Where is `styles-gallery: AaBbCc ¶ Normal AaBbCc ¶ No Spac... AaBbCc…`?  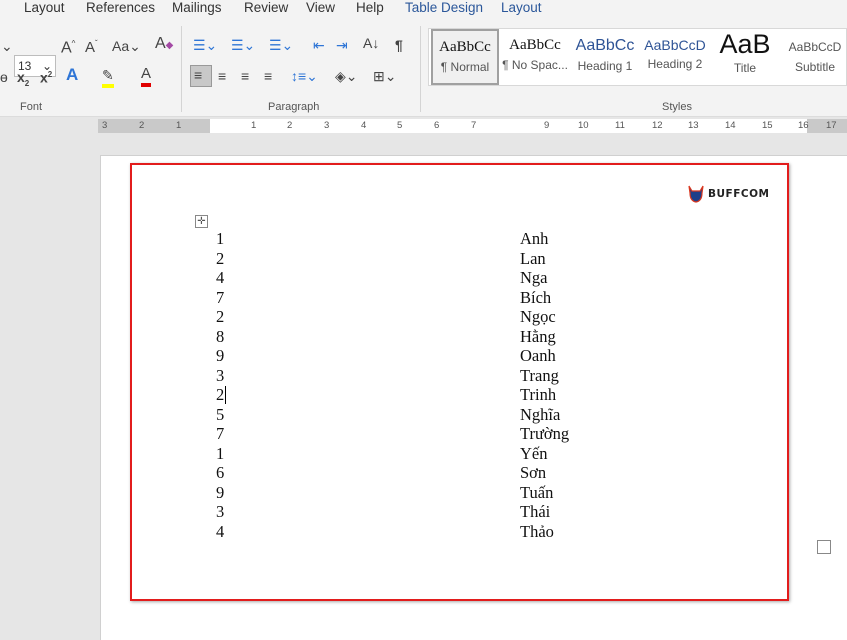 styles-gallery: AaBbCc ¶ Normal AaBbCc ¶ No Spac... AaBbCc… is located at coordinates (637, 57).